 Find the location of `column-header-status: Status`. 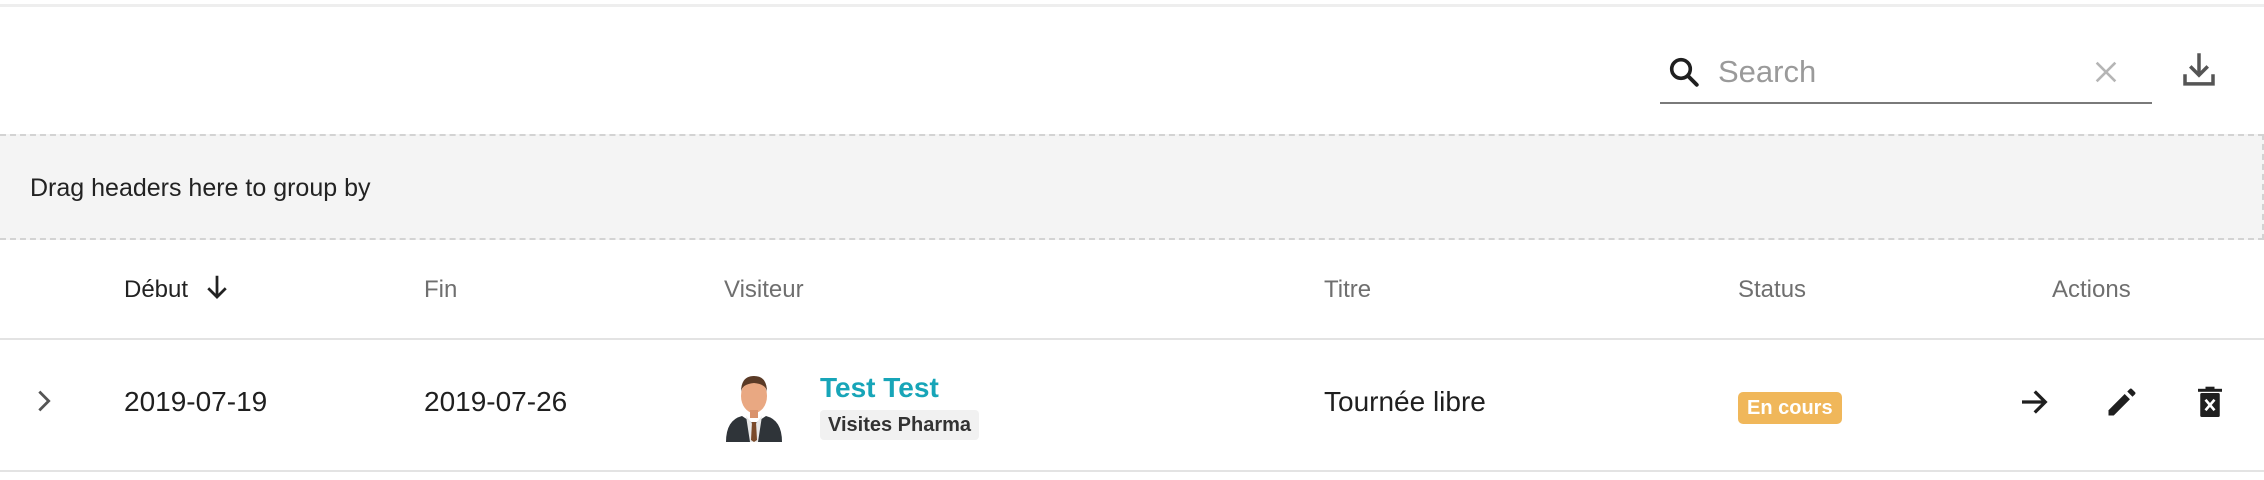

column-header-status: Status is located at coordinates (1772, 290).